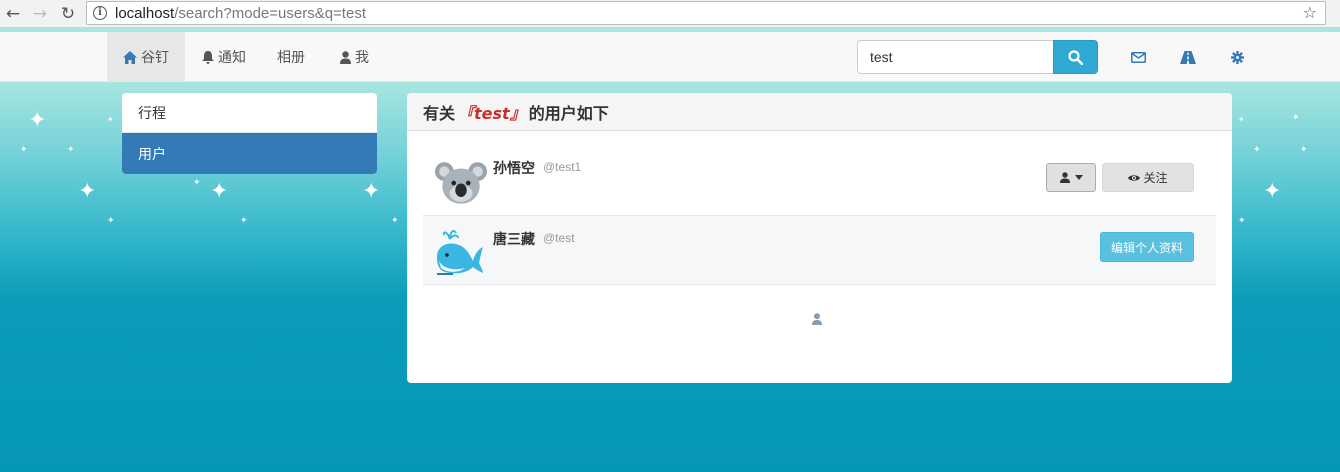 The height and width of the screenshot is (472, 1340). Describe the element at coordinates (145, 13) in the screenshot. I see `url-host: localhost` at that location.